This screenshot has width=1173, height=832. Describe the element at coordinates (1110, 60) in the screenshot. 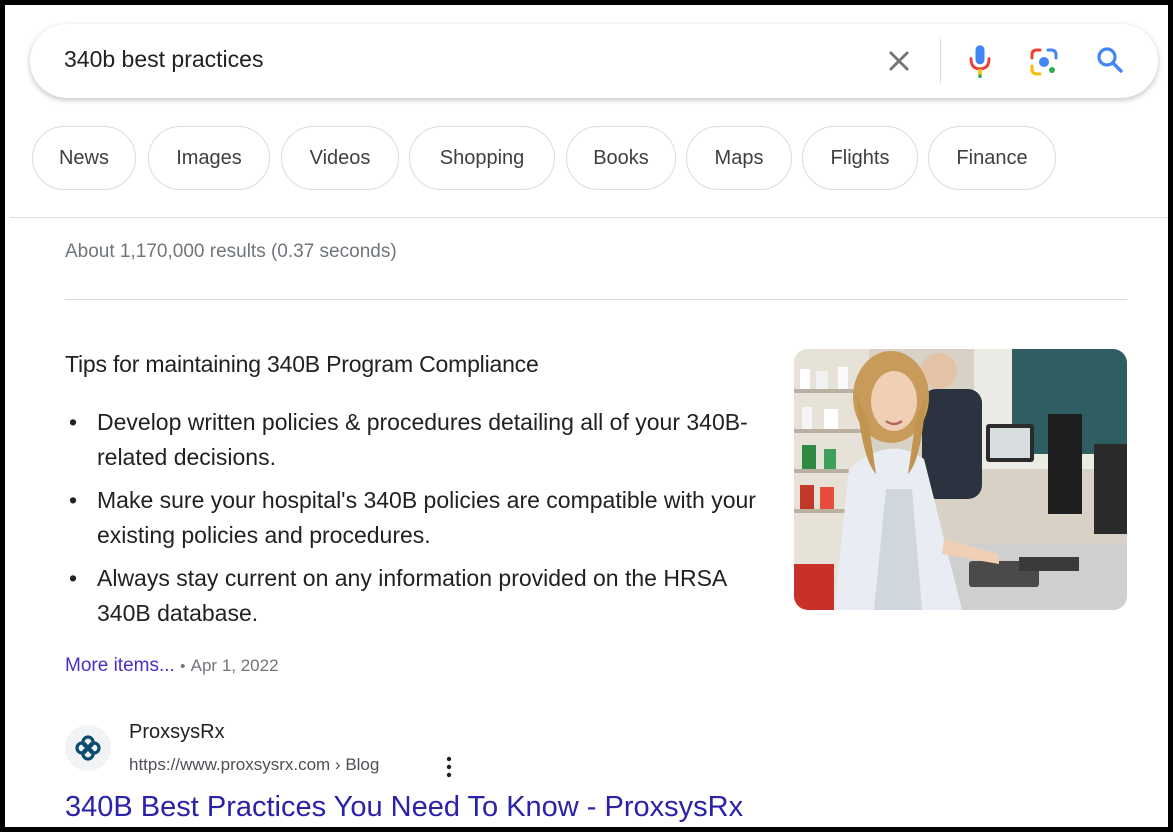

I see `search-icon` at that location.